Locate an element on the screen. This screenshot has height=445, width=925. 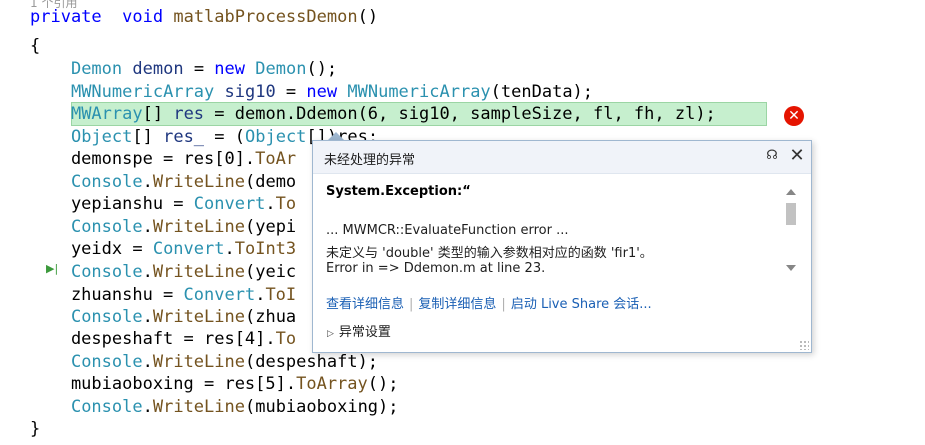
code-line: demonspe = res[0].ToAr is located at coordinates (163, 159).